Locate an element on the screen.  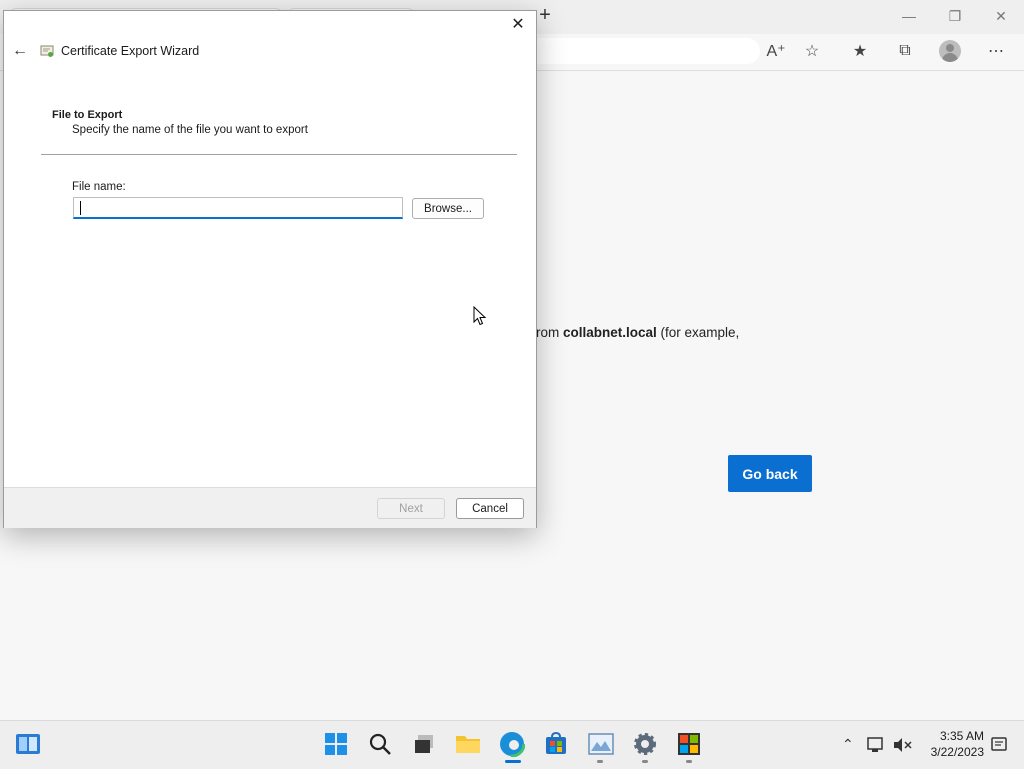
network-icon is located at coordinates (876, 746).